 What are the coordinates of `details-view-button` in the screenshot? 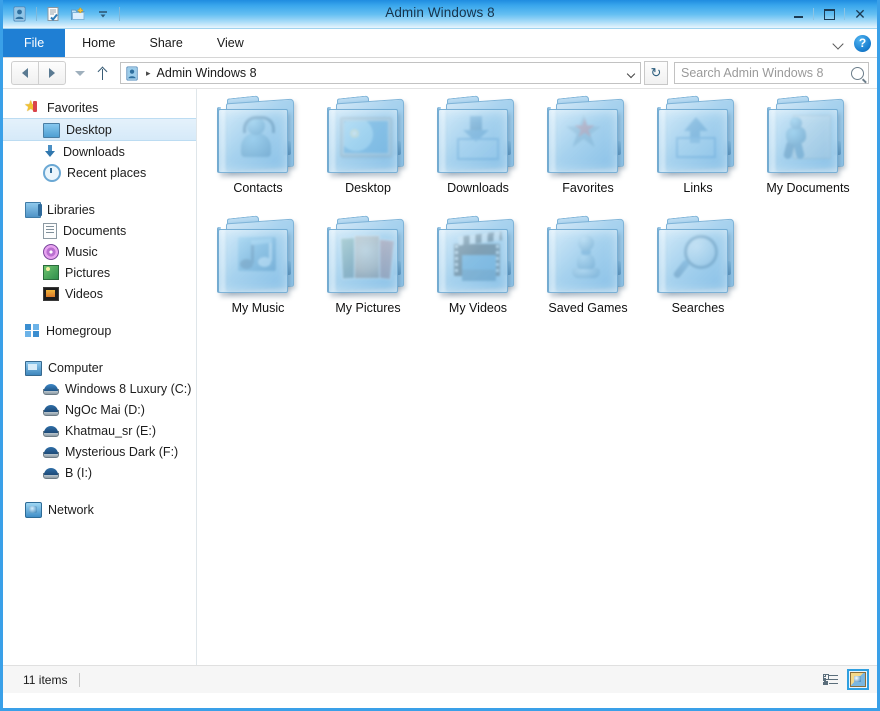 It's located at (830, 679).